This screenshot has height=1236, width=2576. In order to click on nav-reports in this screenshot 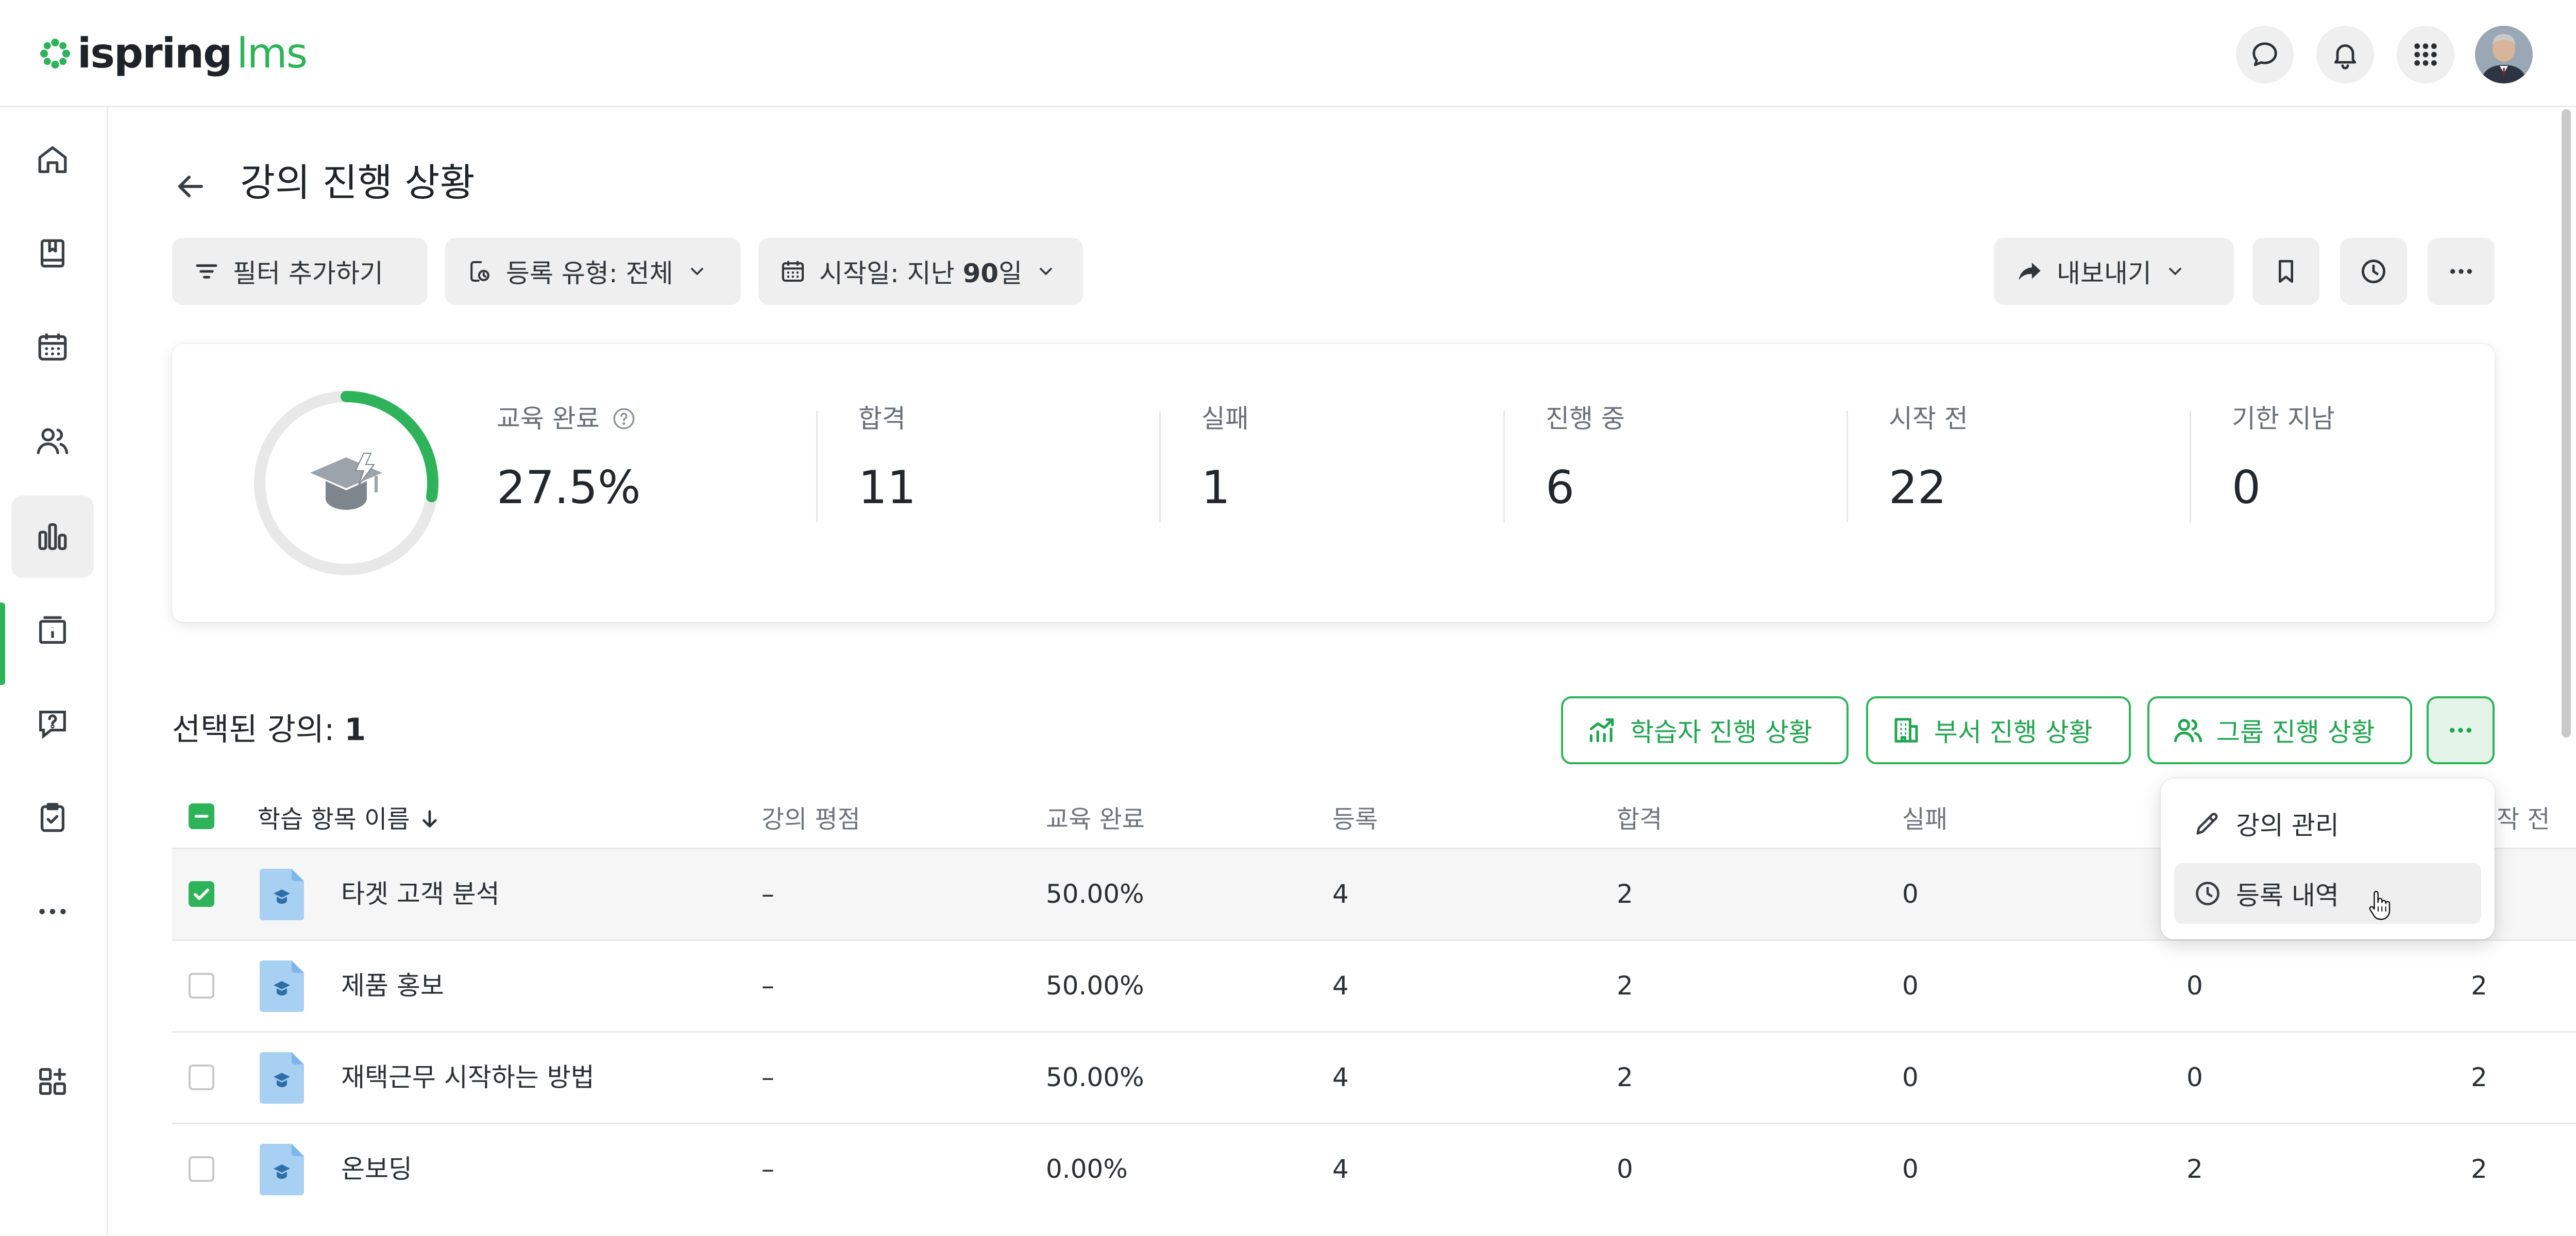, I will do `click(52, 536)`.